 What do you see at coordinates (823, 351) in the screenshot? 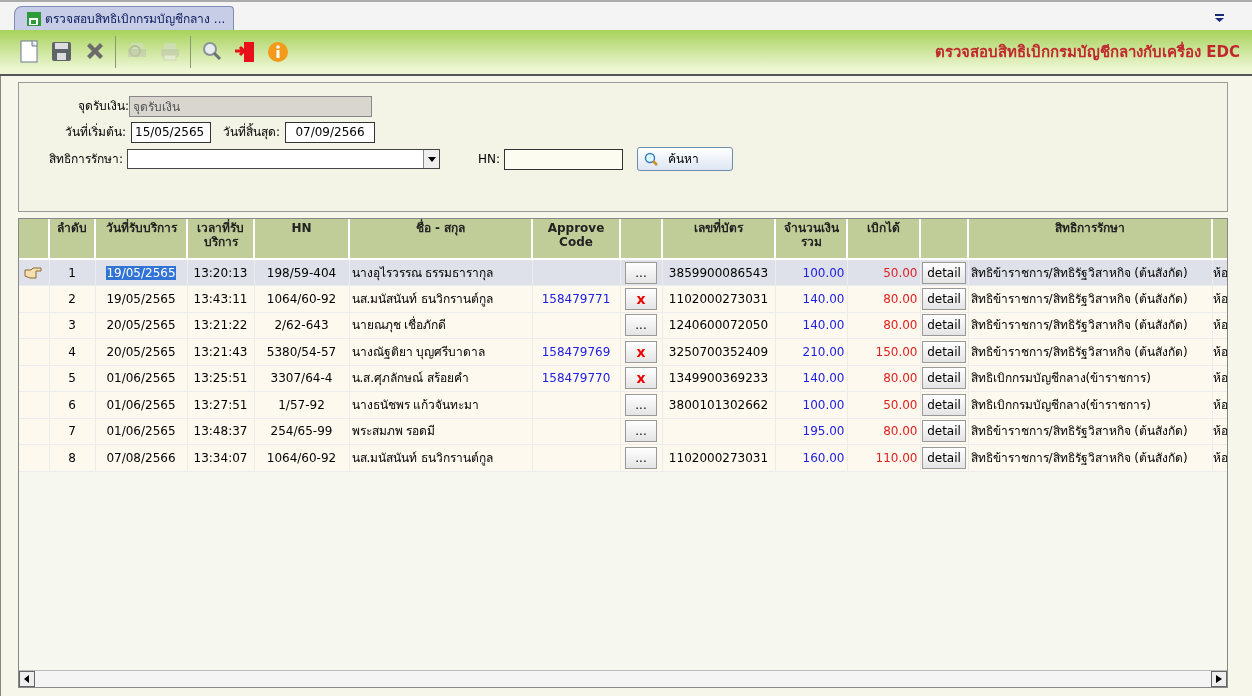
I see `amount-cell: 210.00` at bounding box center [823, 351].